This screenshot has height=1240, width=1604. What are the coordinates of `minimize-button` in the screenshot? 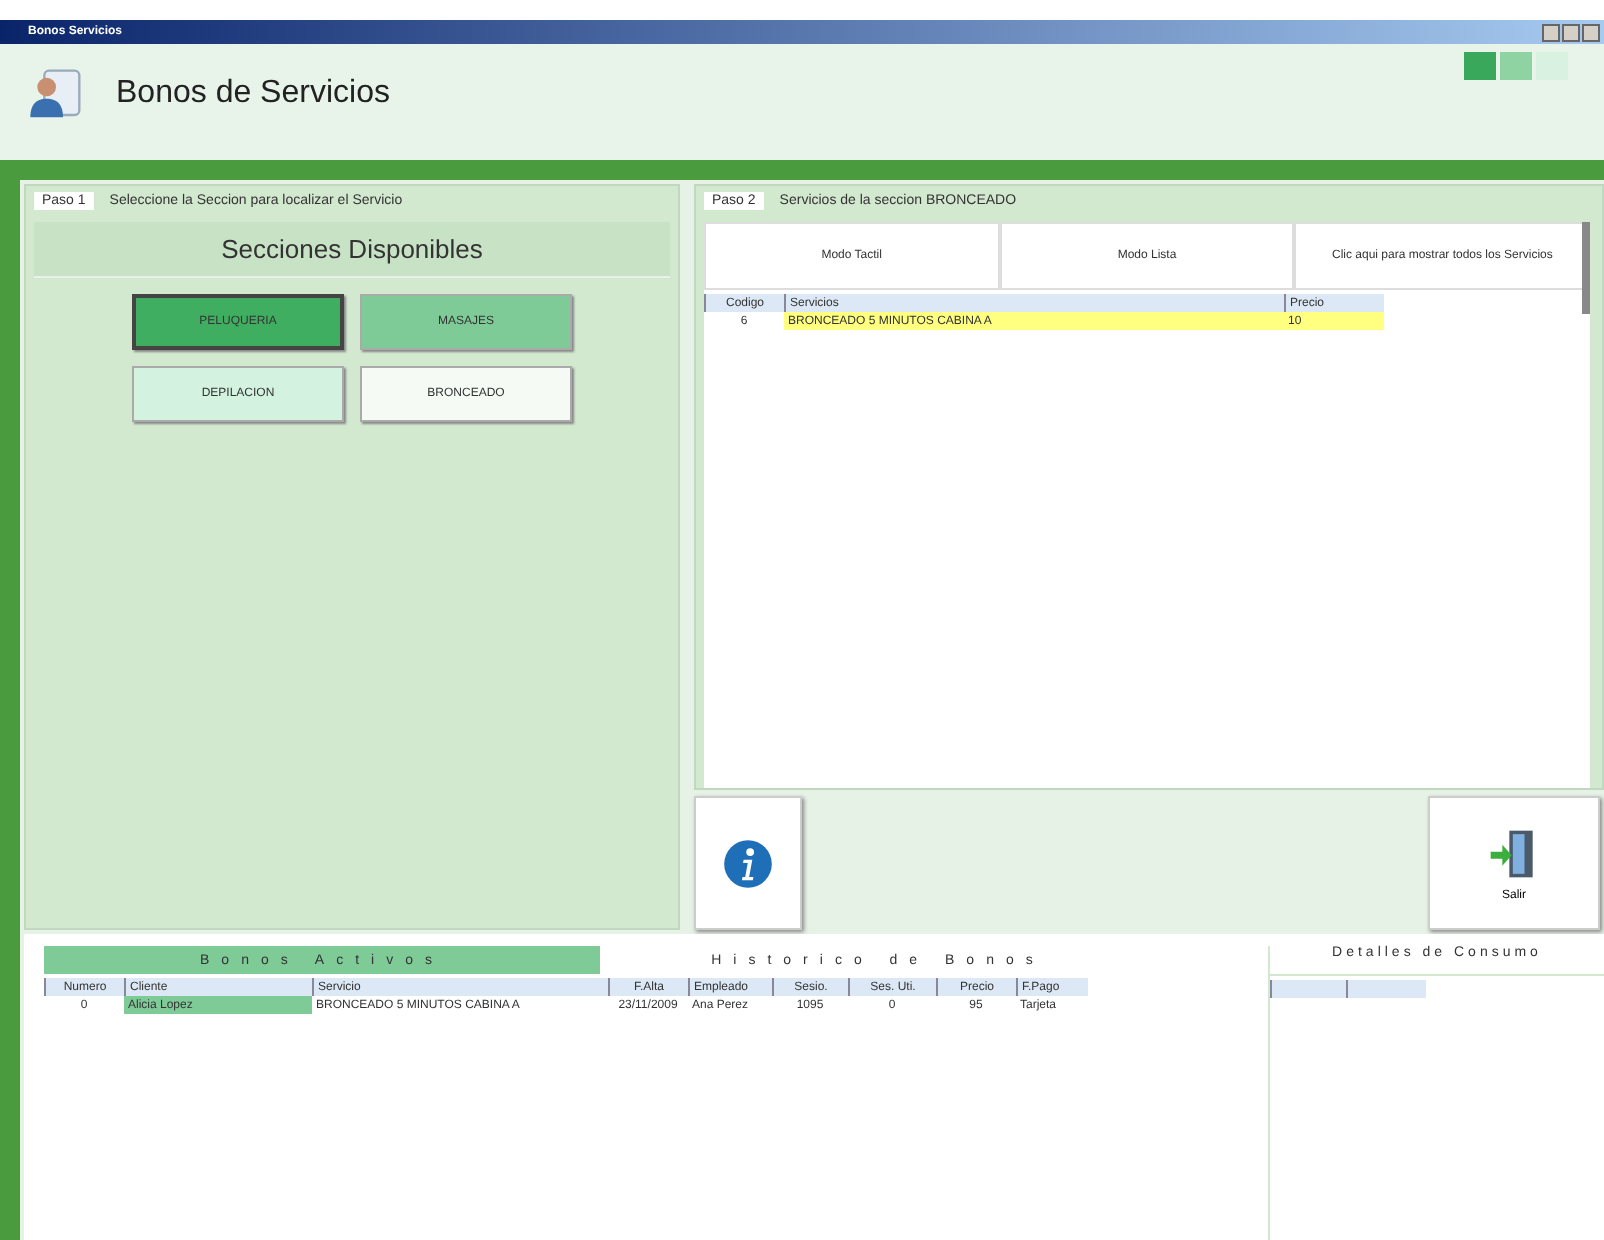 It's located at (1551, 32).